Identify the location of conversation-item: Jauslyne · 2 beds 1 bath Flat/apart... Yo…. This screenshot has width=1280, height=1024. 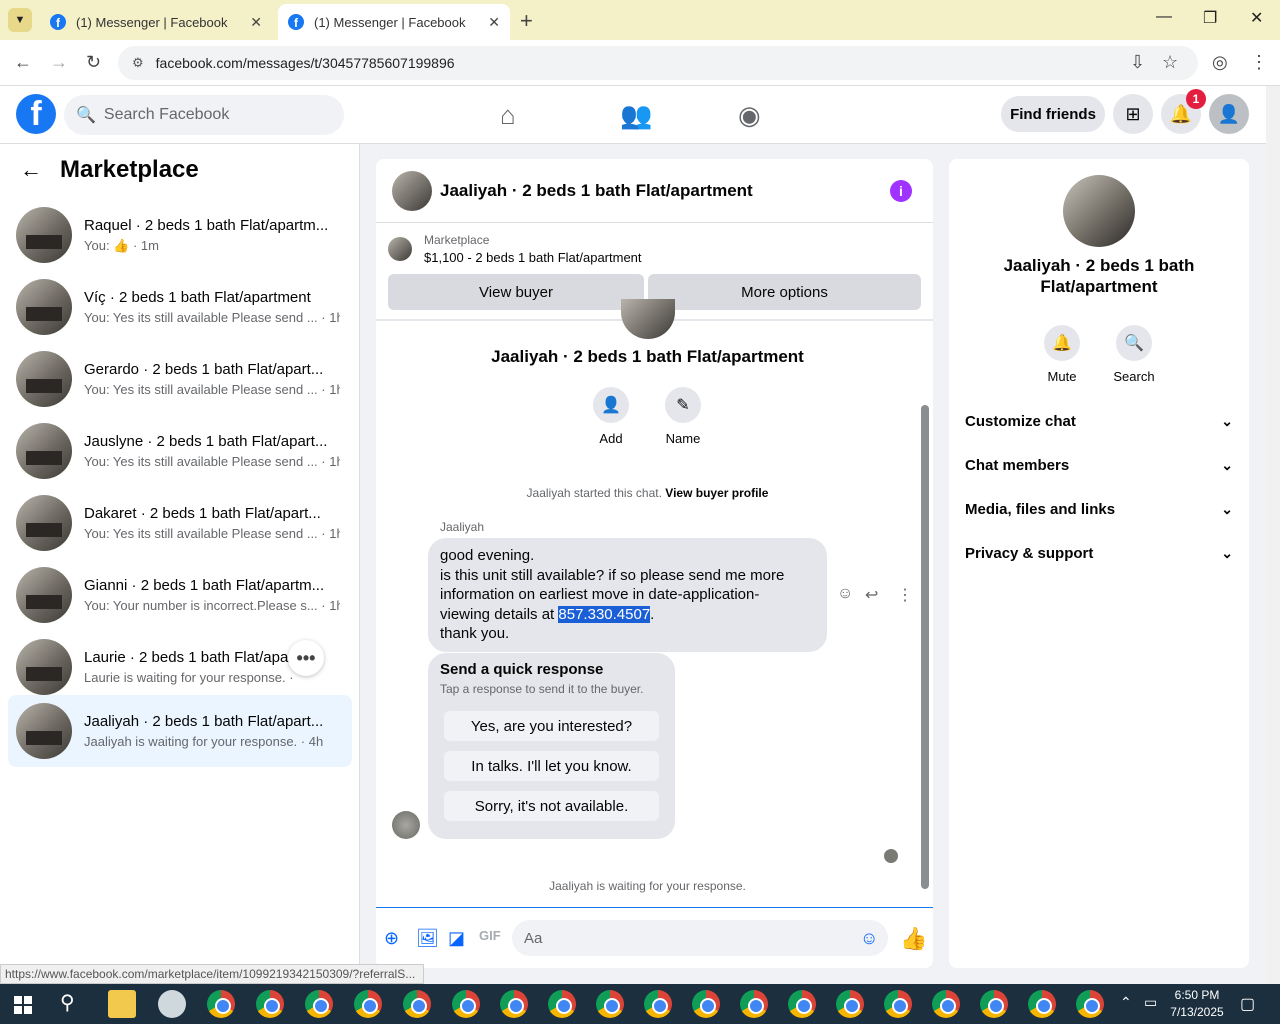
(180, 451).